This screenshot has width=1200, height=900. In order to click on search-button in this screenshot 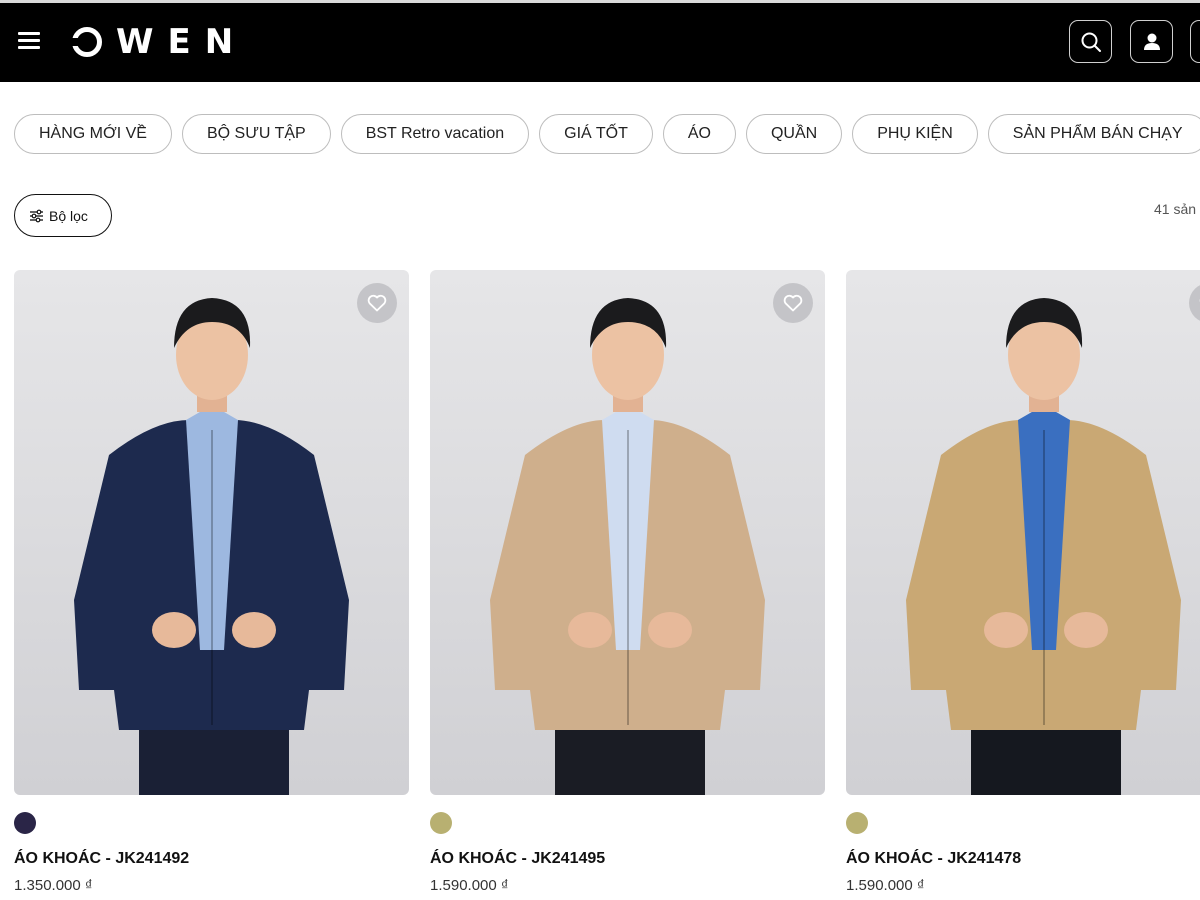, I will do `click(1090, 41)`.